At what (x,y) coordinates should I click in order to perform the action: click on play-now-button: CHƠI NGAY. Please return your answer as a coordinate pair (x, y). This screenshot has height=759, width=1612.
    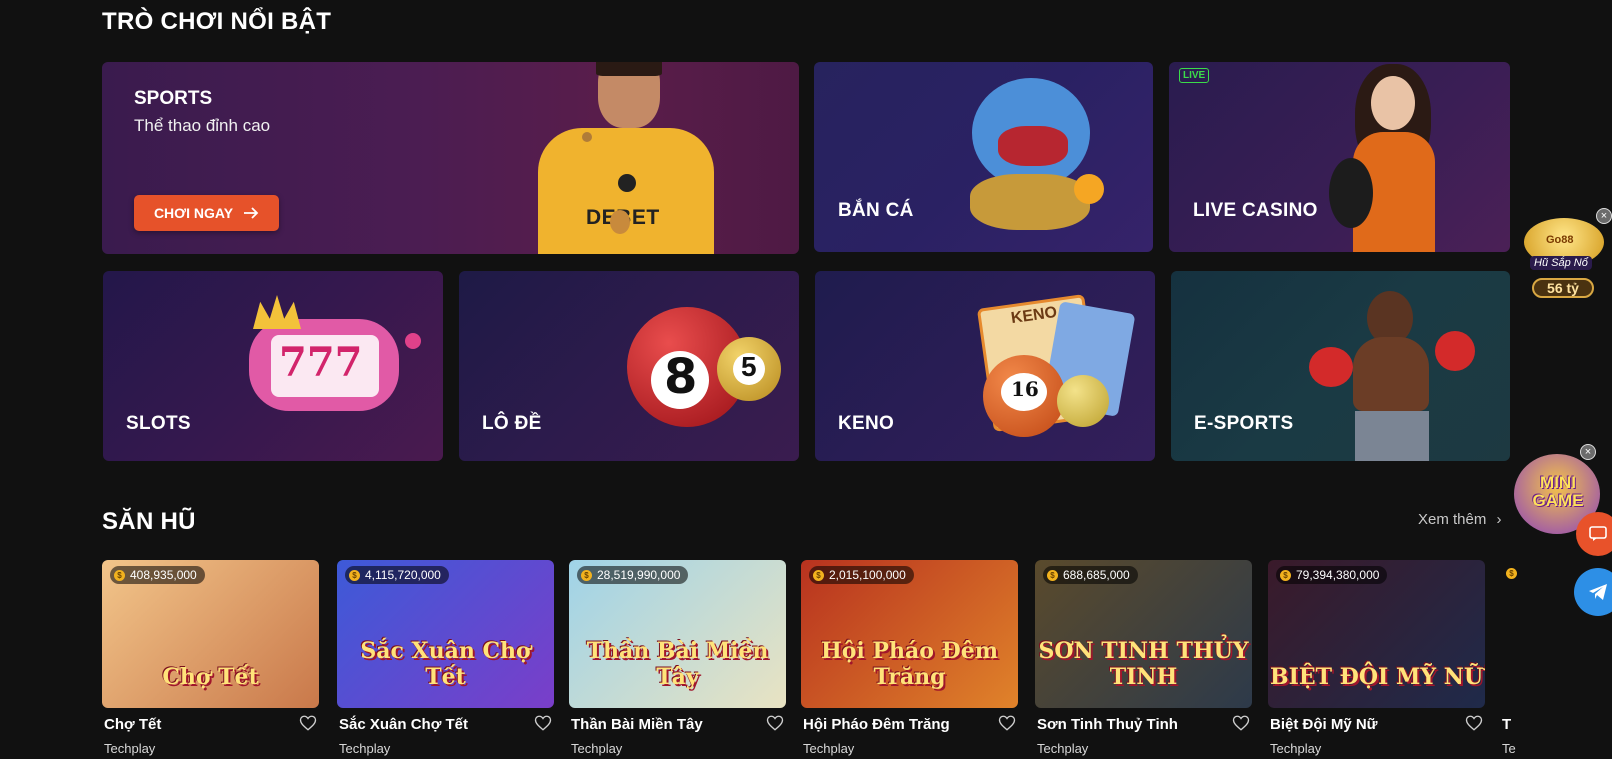
    Looking at the image, I should click on (206, 213).